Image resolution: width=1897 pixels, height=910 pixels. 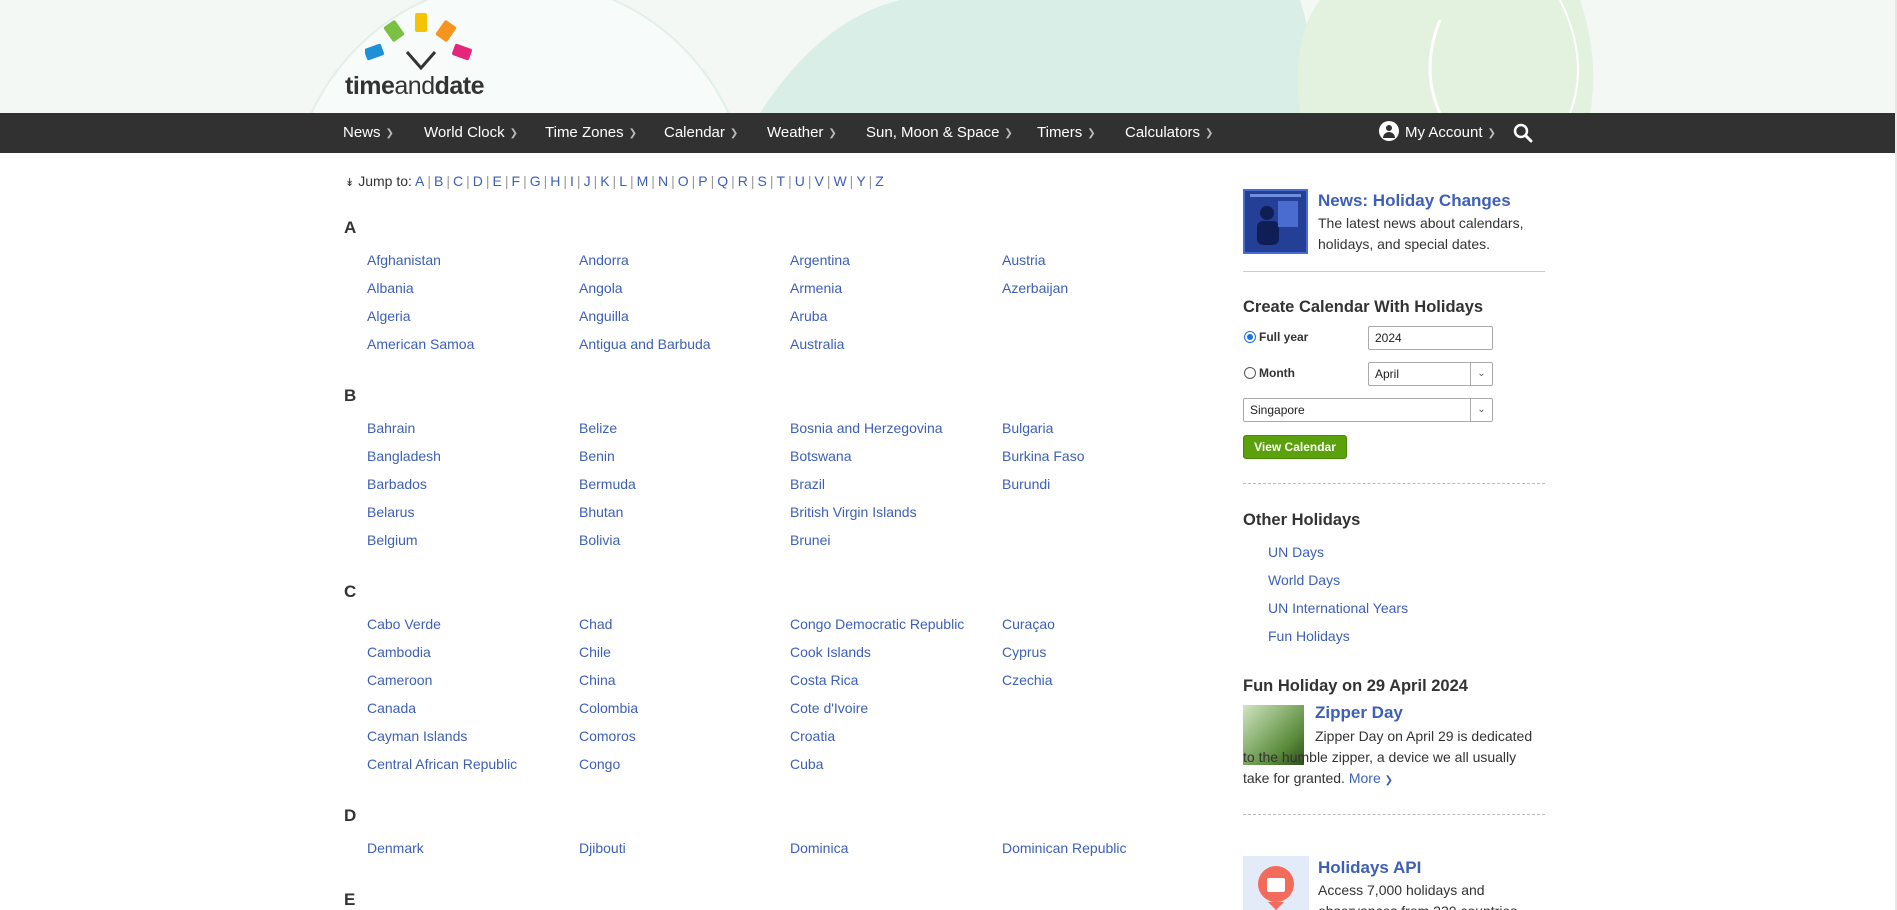 What do you see at coordinates (604, 181) in the screenshot?
I see `jump-letter-k: K` at bounding box center [604, 181].